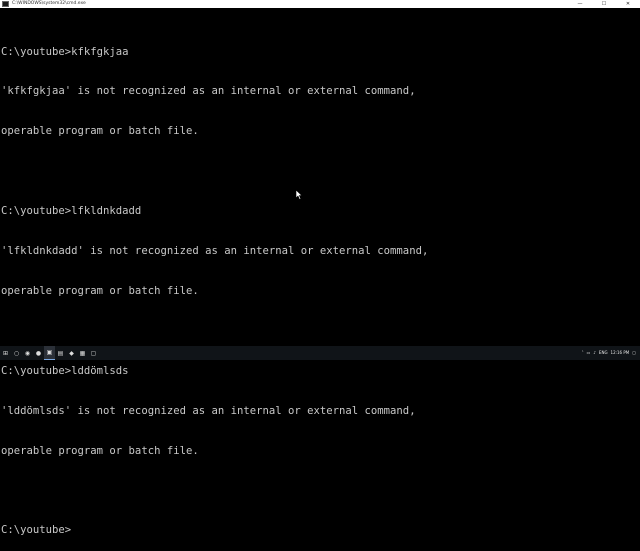 This screenshot has width=640, height=551. What do you see at coordinates (609, 353) in the screenshot?
I see `system-tray: ˄ ▭ ♪ ENG 12:16 PM ▢` at bounding box center [609, 353].